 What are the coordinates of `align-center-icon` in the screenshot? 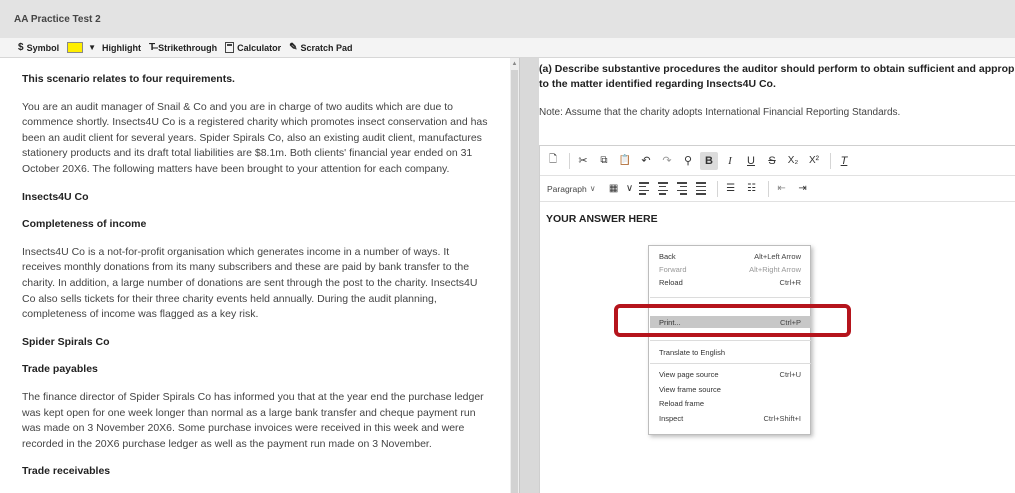 It's located at (664, 189).